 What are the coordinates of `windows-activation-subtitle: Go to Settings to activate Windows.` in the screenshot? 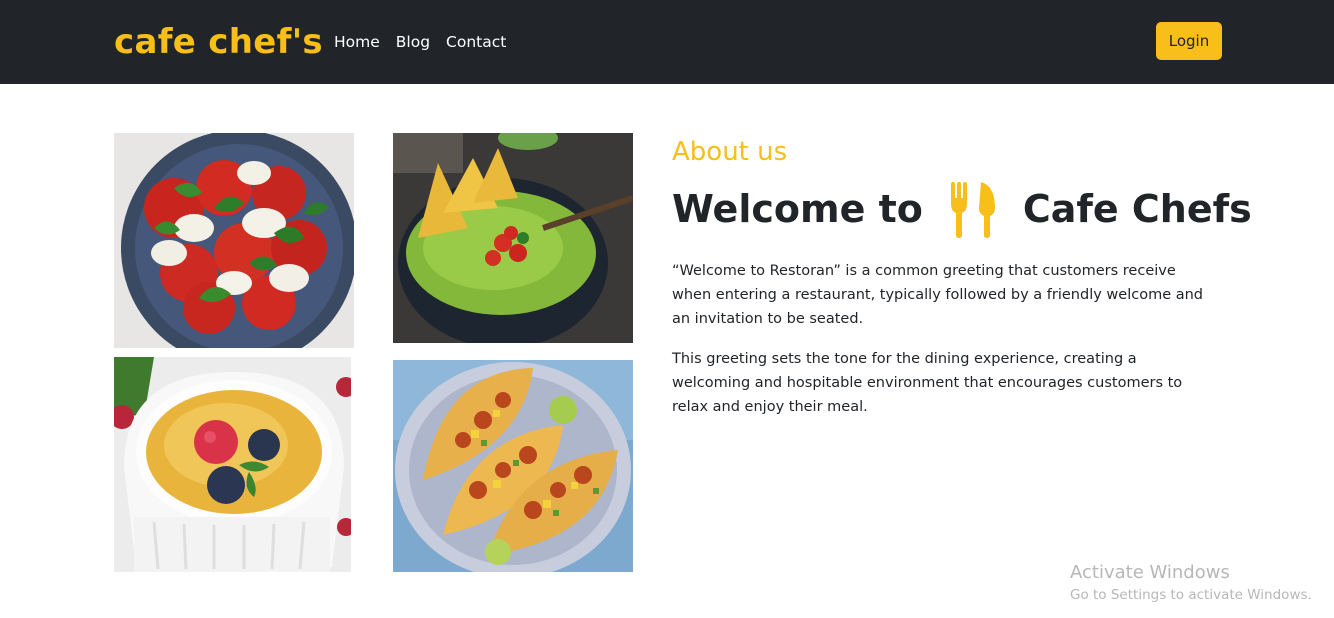 It's located at (1191, 595).